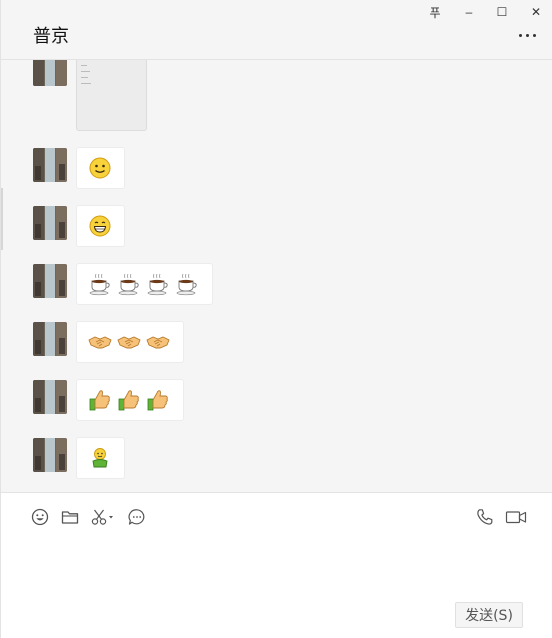 This screenshot has width=552, height=638. What do you see at coordinates (2, 219) in the screenshot?
I see `scrollbar-thumb` at bounding box center [2, 219].